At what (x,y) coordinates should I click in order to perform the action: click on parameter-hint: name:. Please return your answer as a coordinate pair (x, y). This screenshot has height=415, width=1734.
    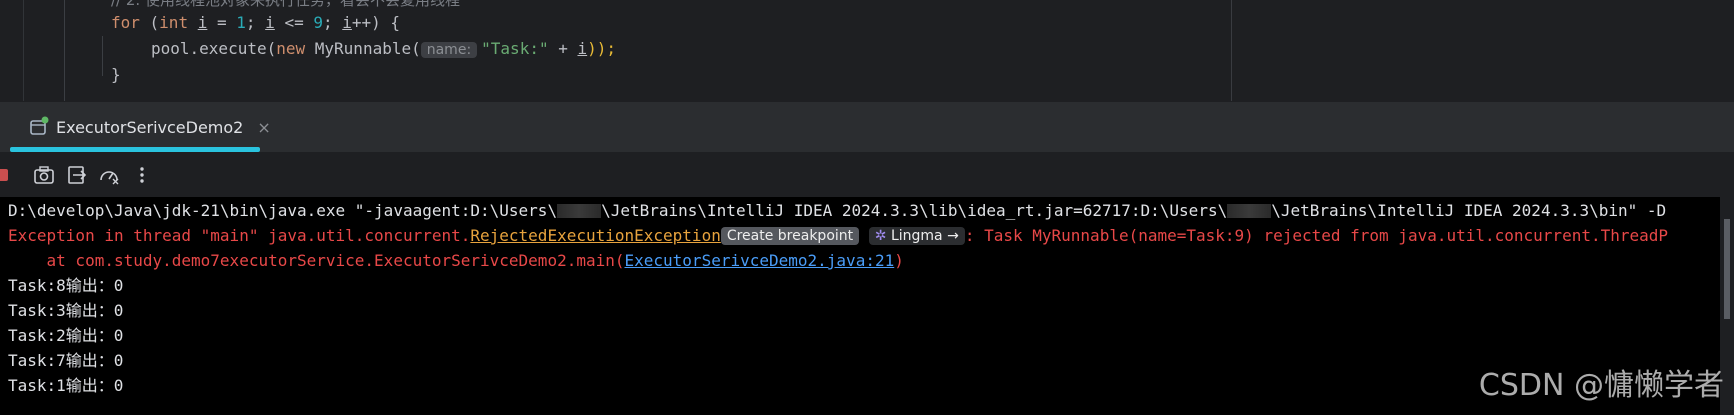
    Looking at the image, I should click on (449, 50).